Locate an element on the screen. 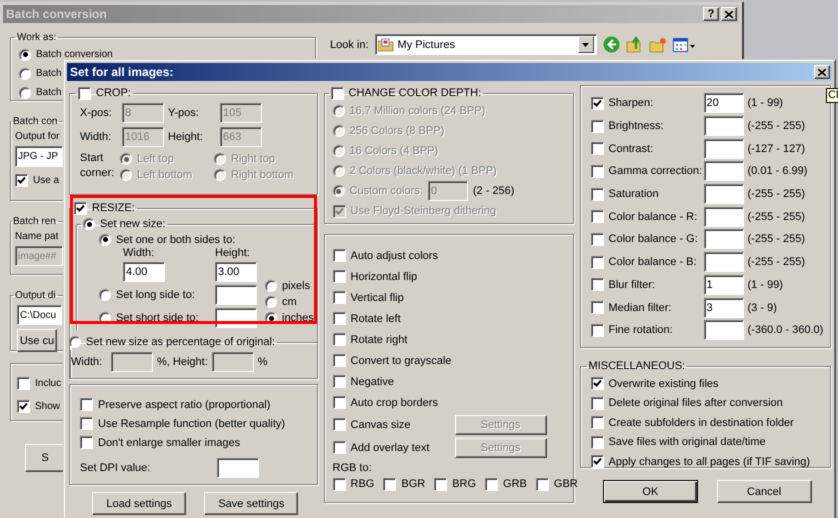 The height and width of the screenshot is (518, 838). percent-height-field is located at coordinates (233, 362).